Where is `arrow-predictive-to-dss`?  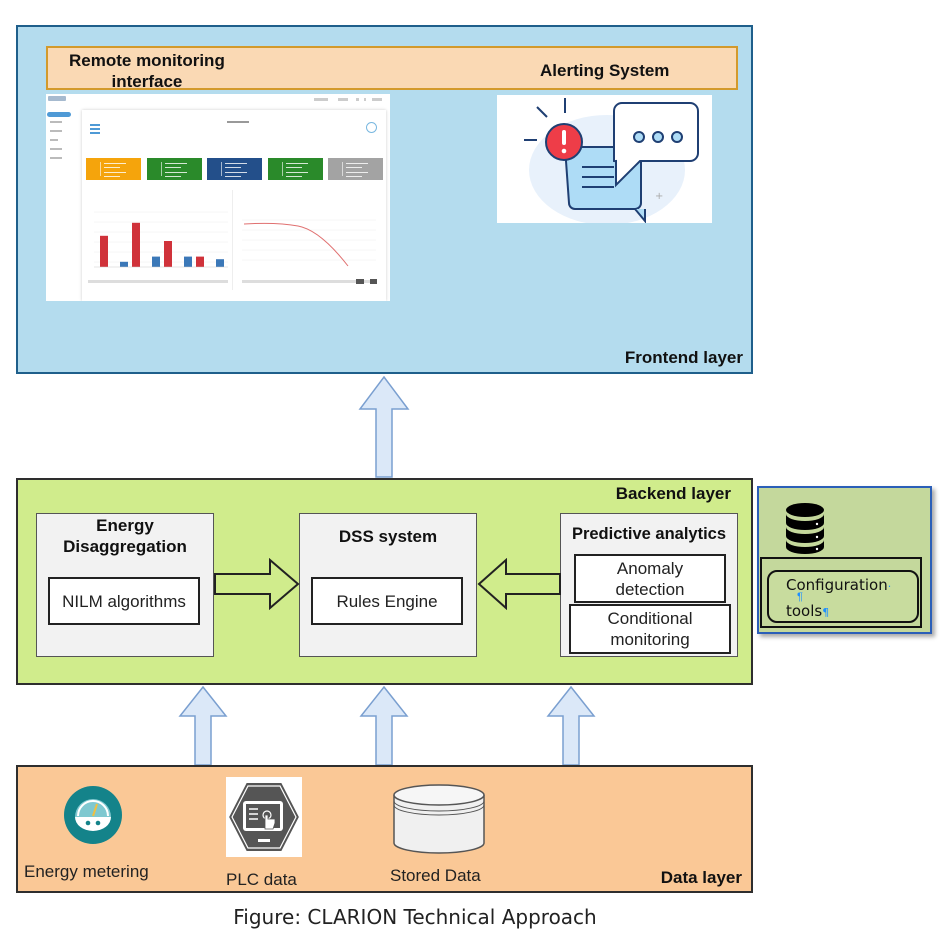
arrow-predictive-to-dss is located at coordinates (519, 584).